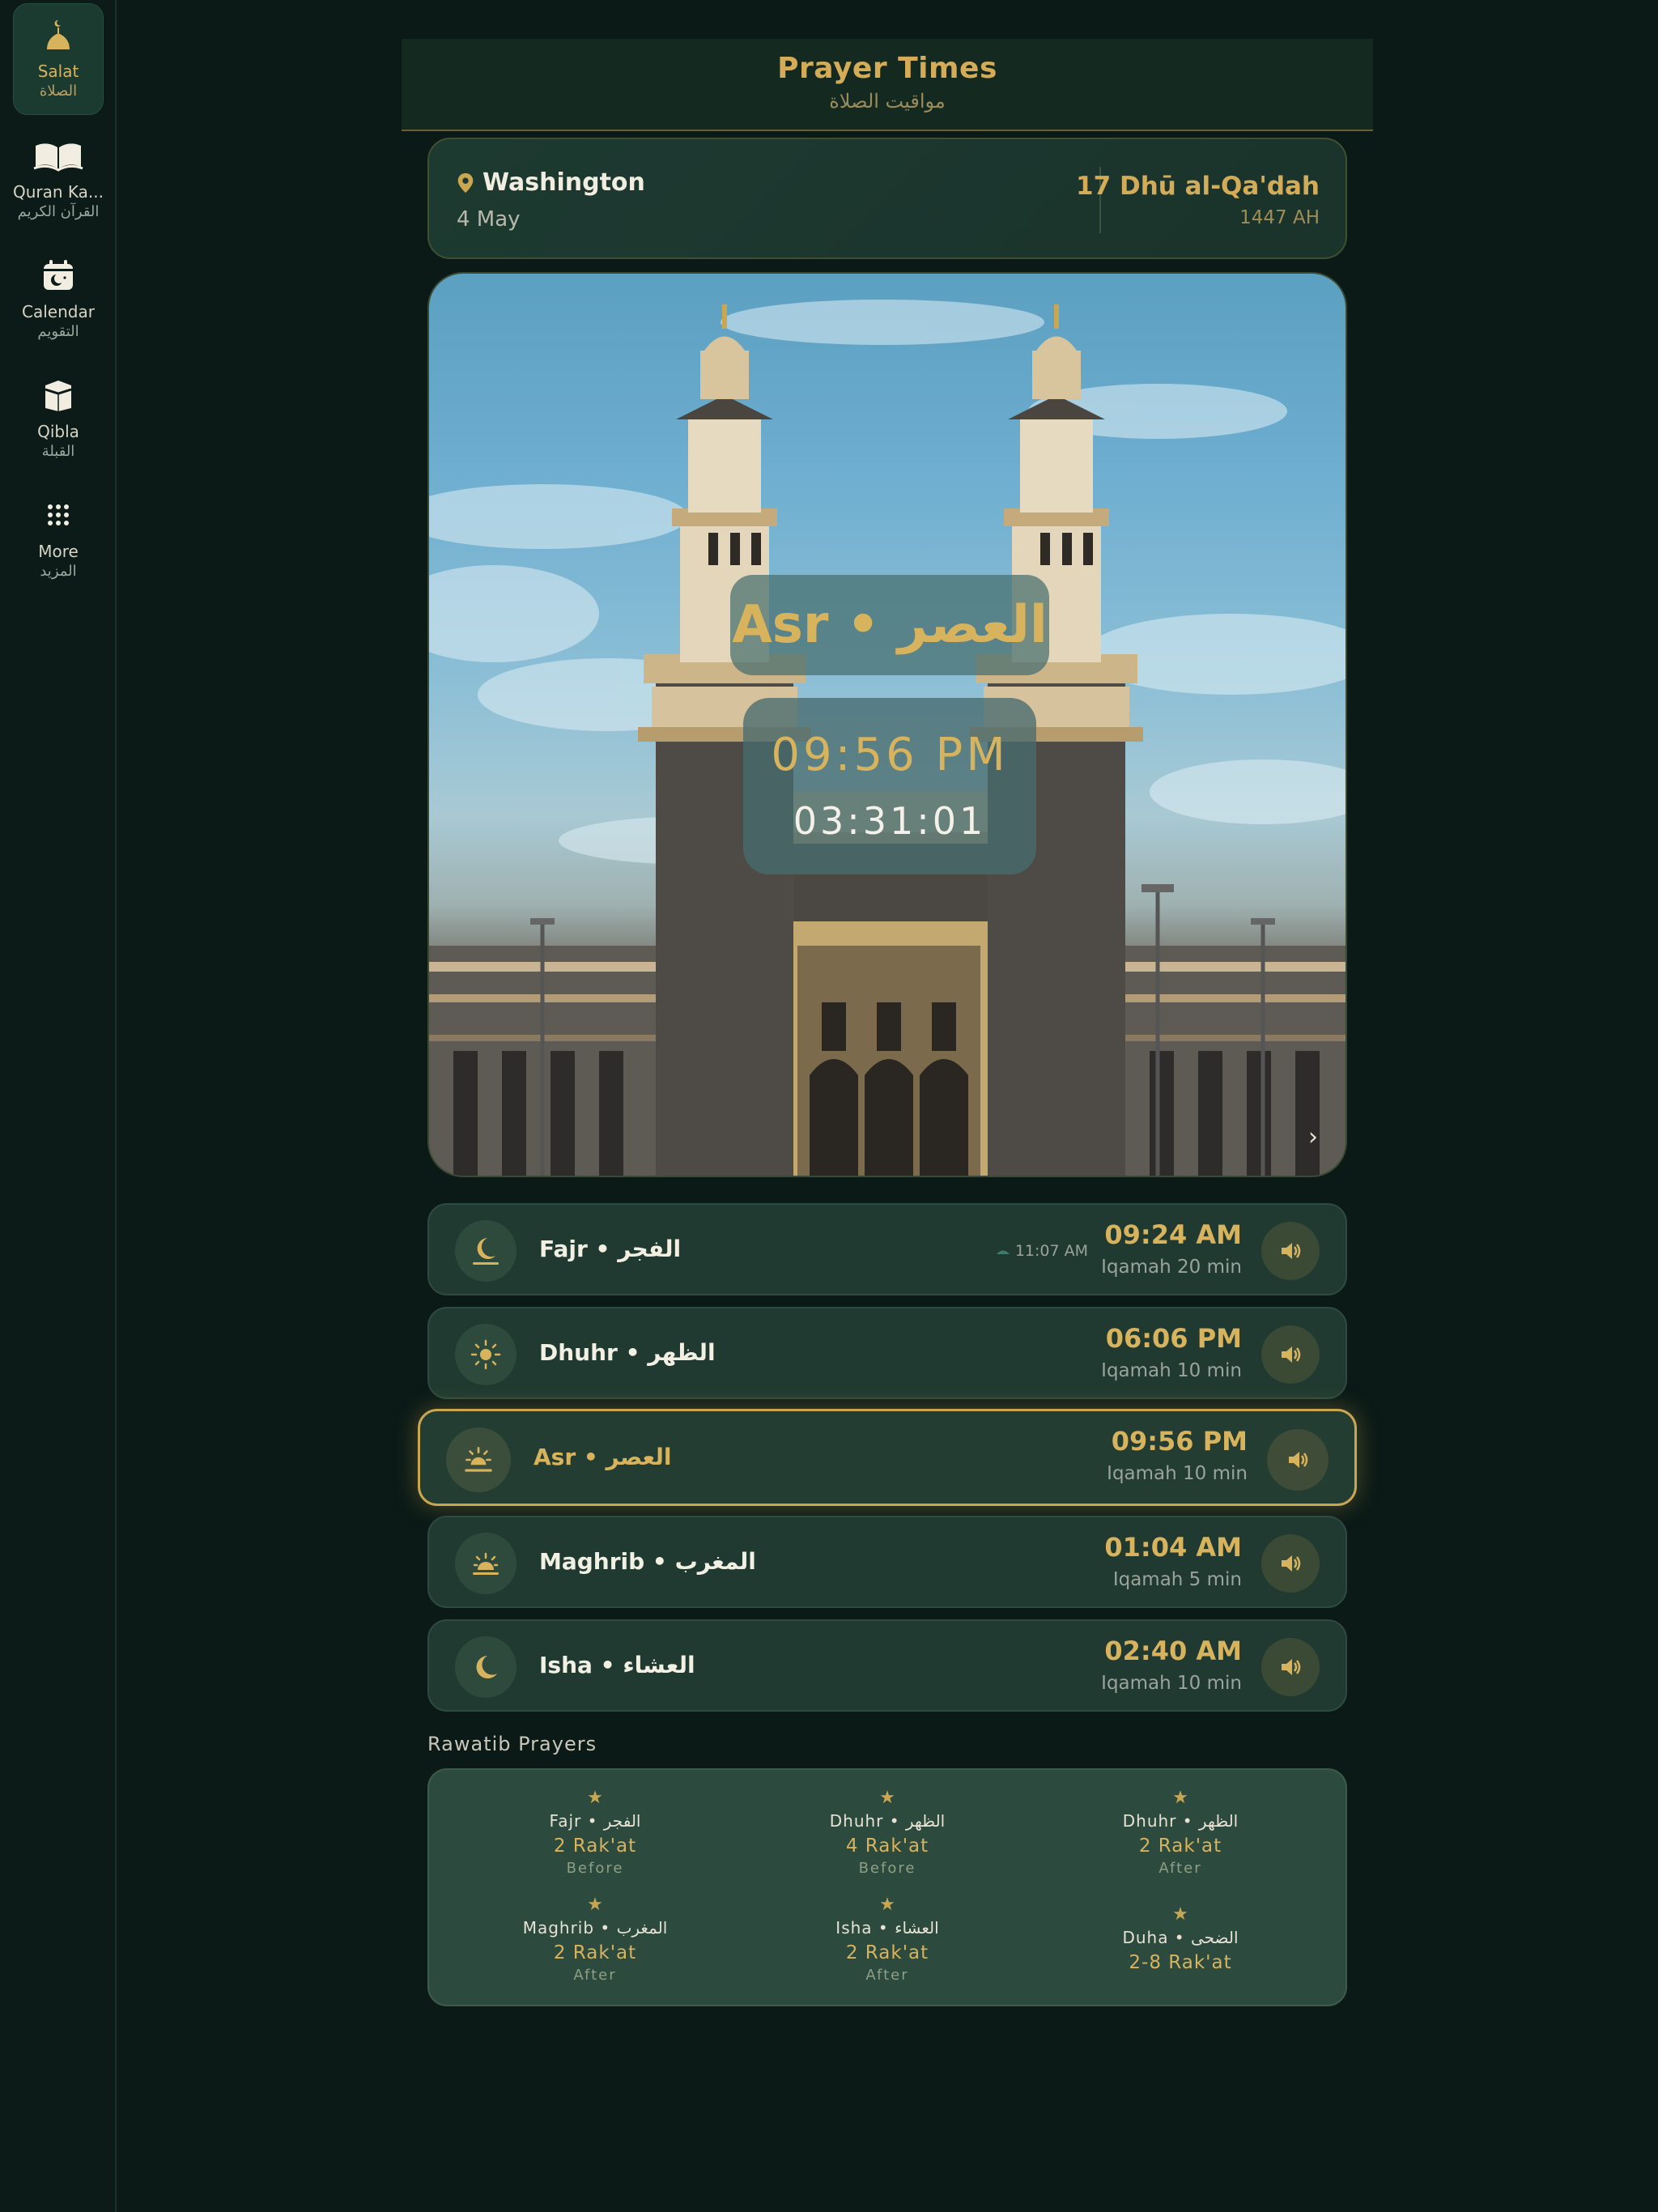 This screenshot has width=1658, height=2212. I want to click on location-city: Washington, so click(551, 183).